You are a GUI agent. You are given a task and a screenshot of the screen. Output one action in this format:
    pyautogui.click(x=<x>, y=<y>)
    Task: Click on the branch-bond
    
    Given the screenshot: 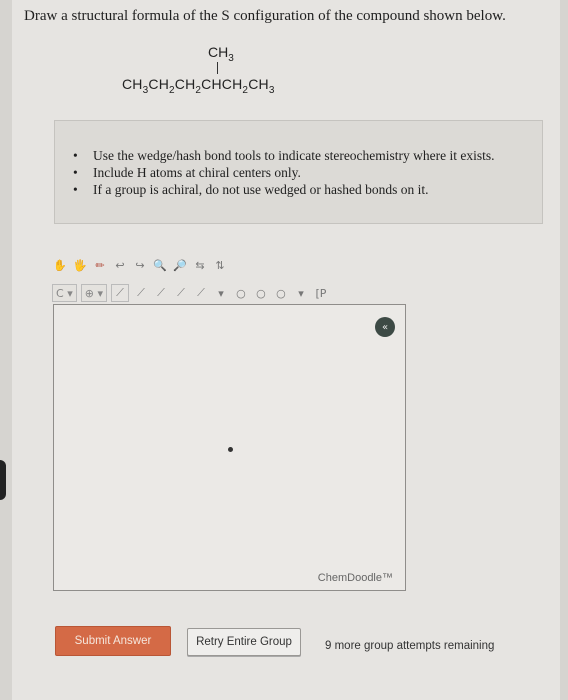 What is the action you would take?
    pyautogui.click(x=217, y=68)
    